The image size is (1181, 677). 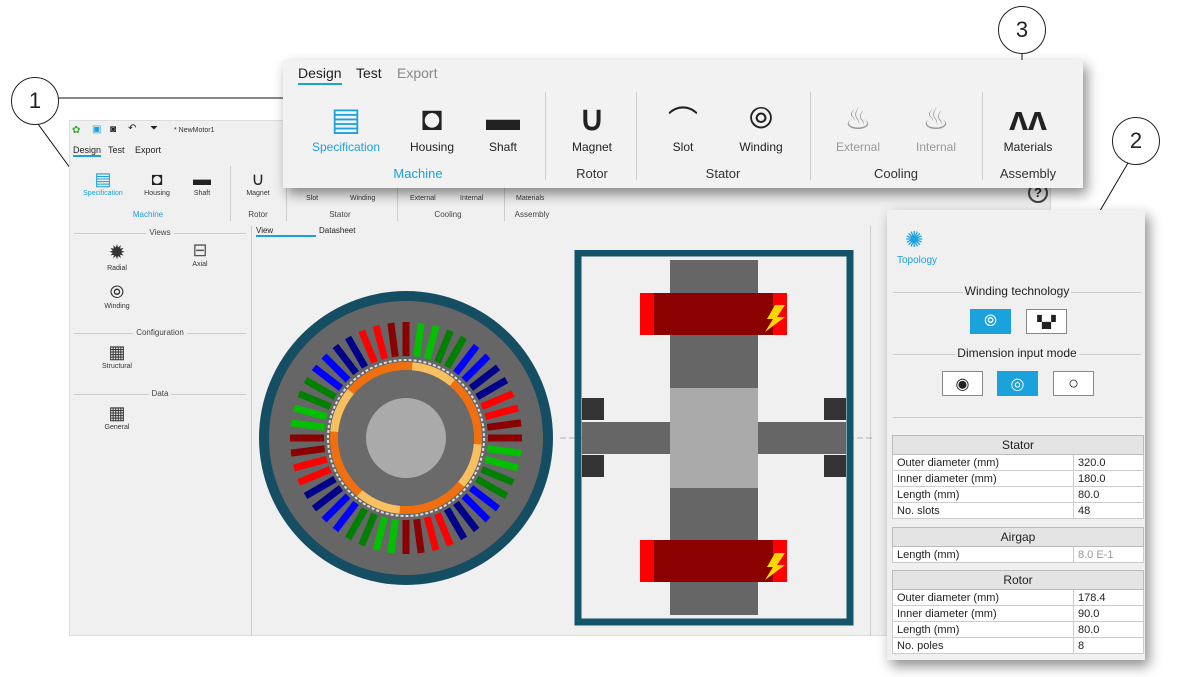 What do you see at coordinates (96, 129) in the screenshot?
I see `save-icon: ▣` at bounding box center [96, 129].